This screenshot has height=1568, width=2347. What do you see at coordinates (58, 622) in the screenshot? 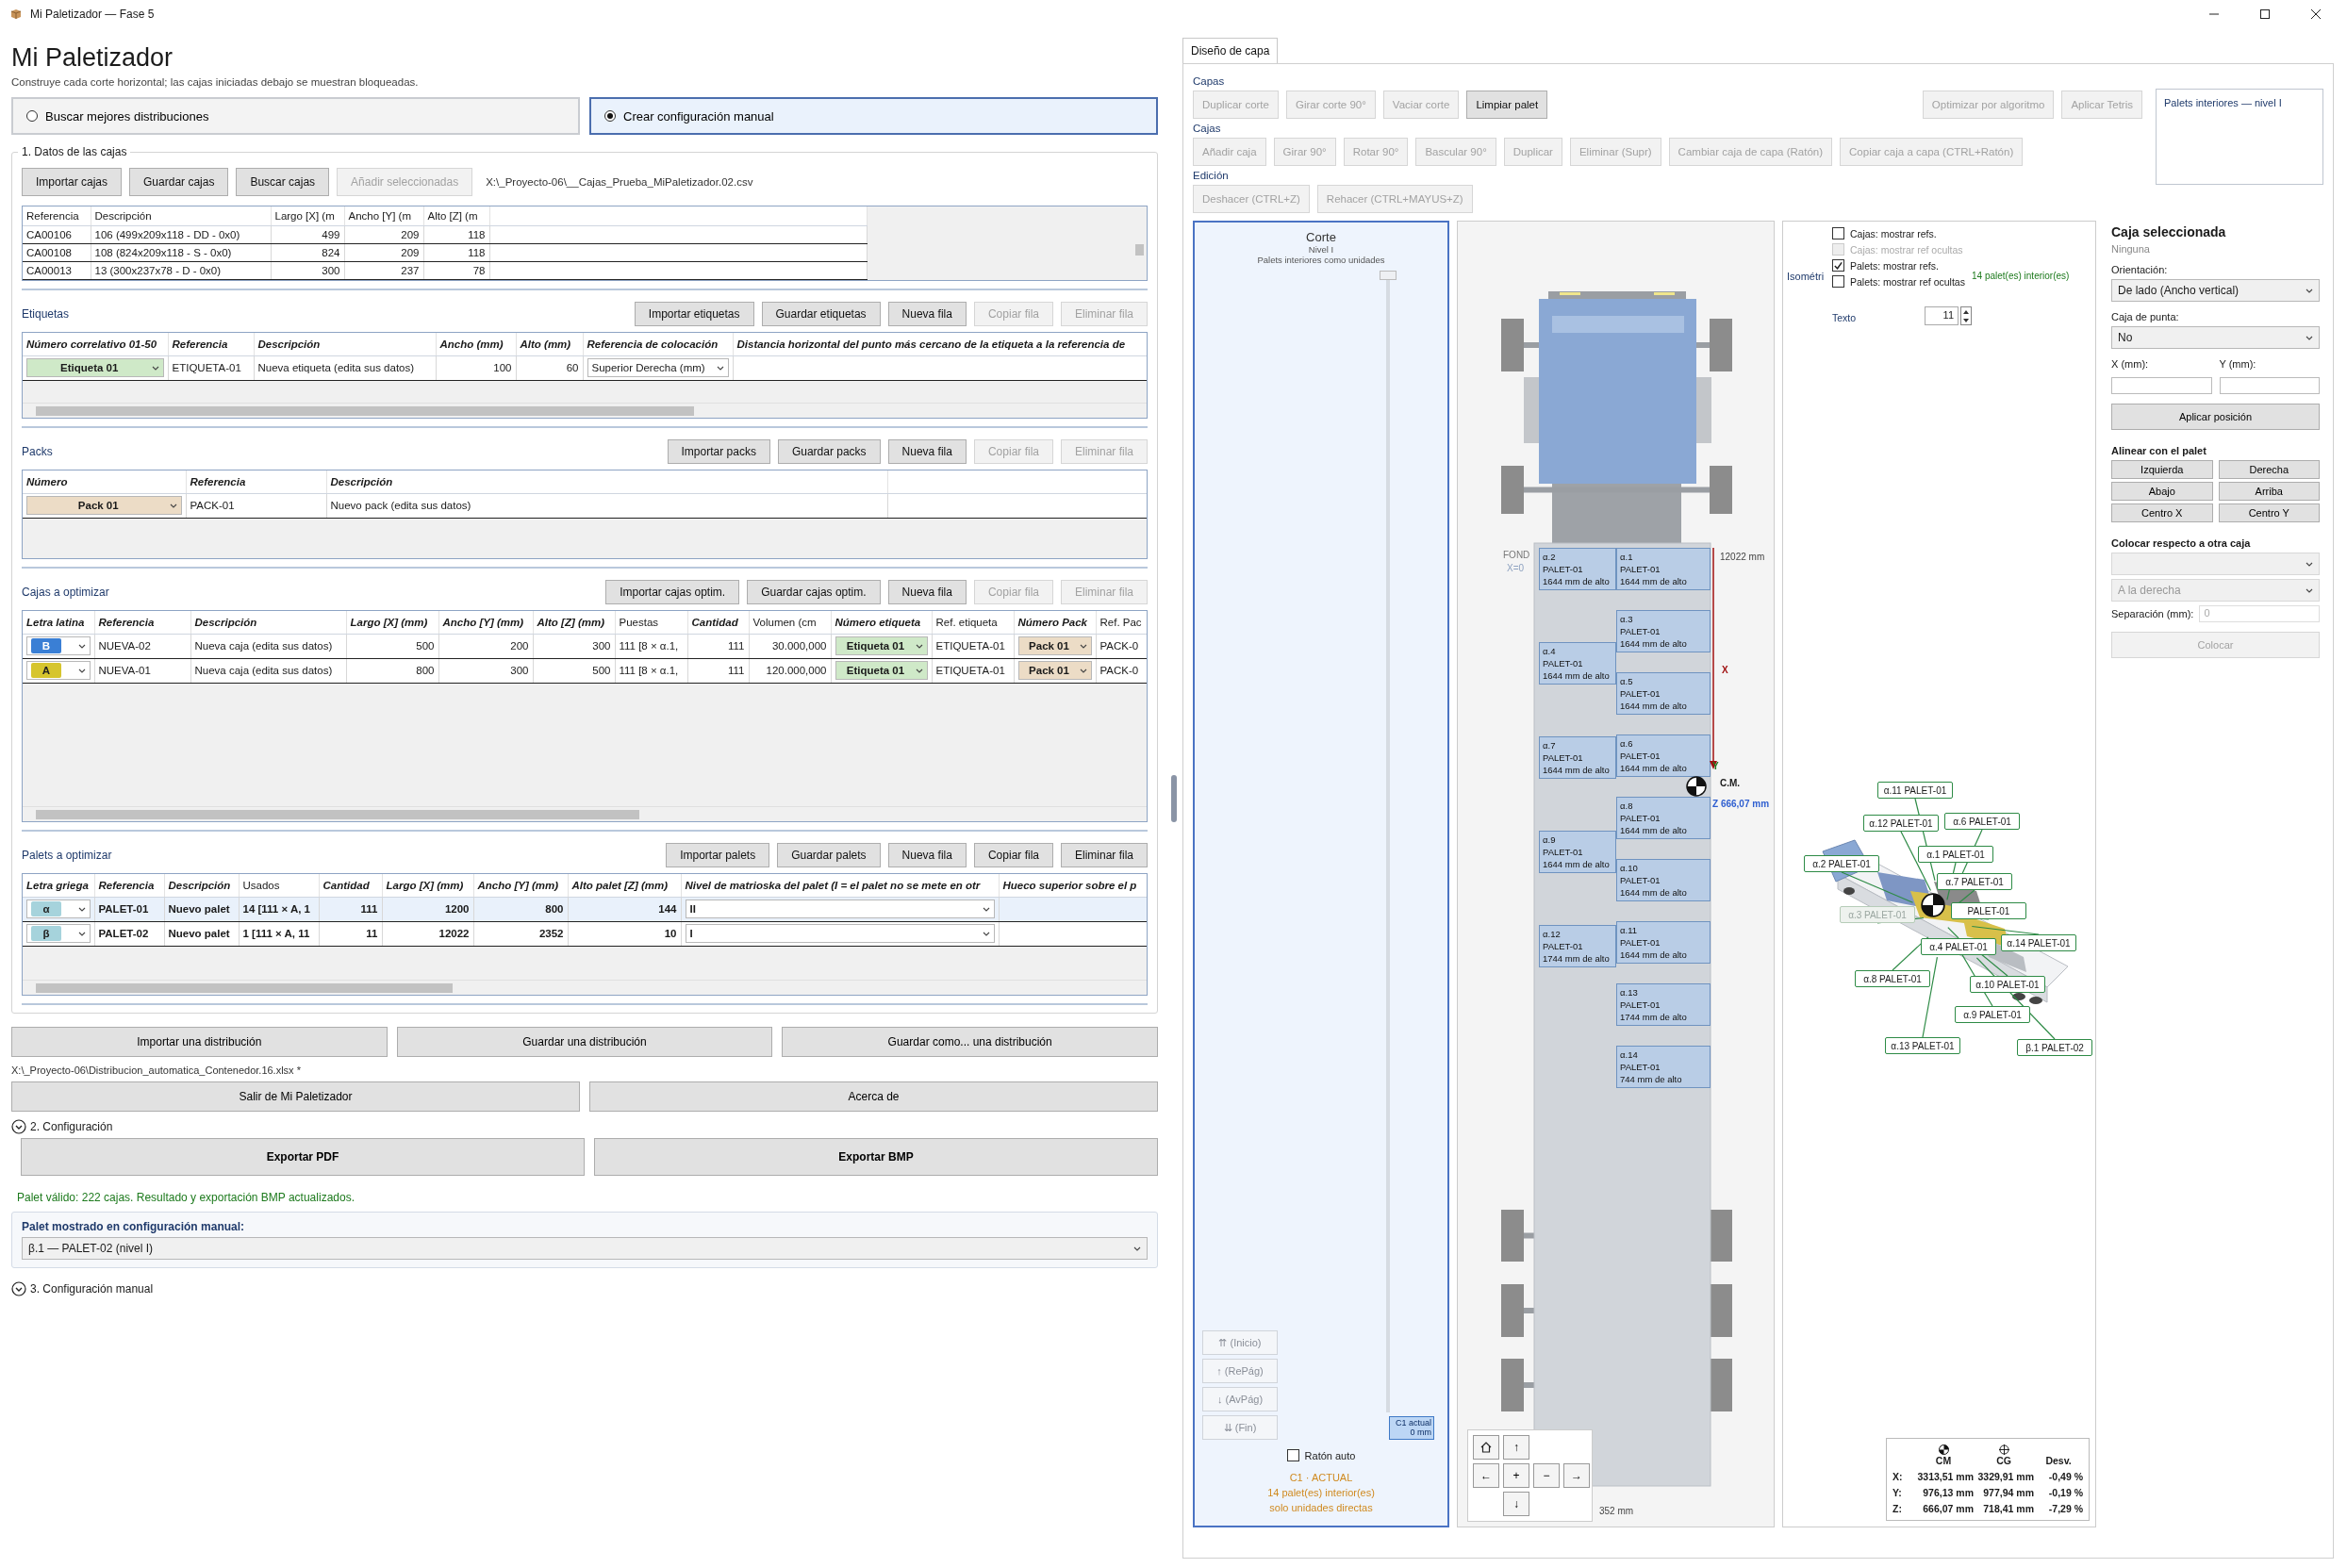
I see `column-header: Letra latina` at bounding box center [58, 622].